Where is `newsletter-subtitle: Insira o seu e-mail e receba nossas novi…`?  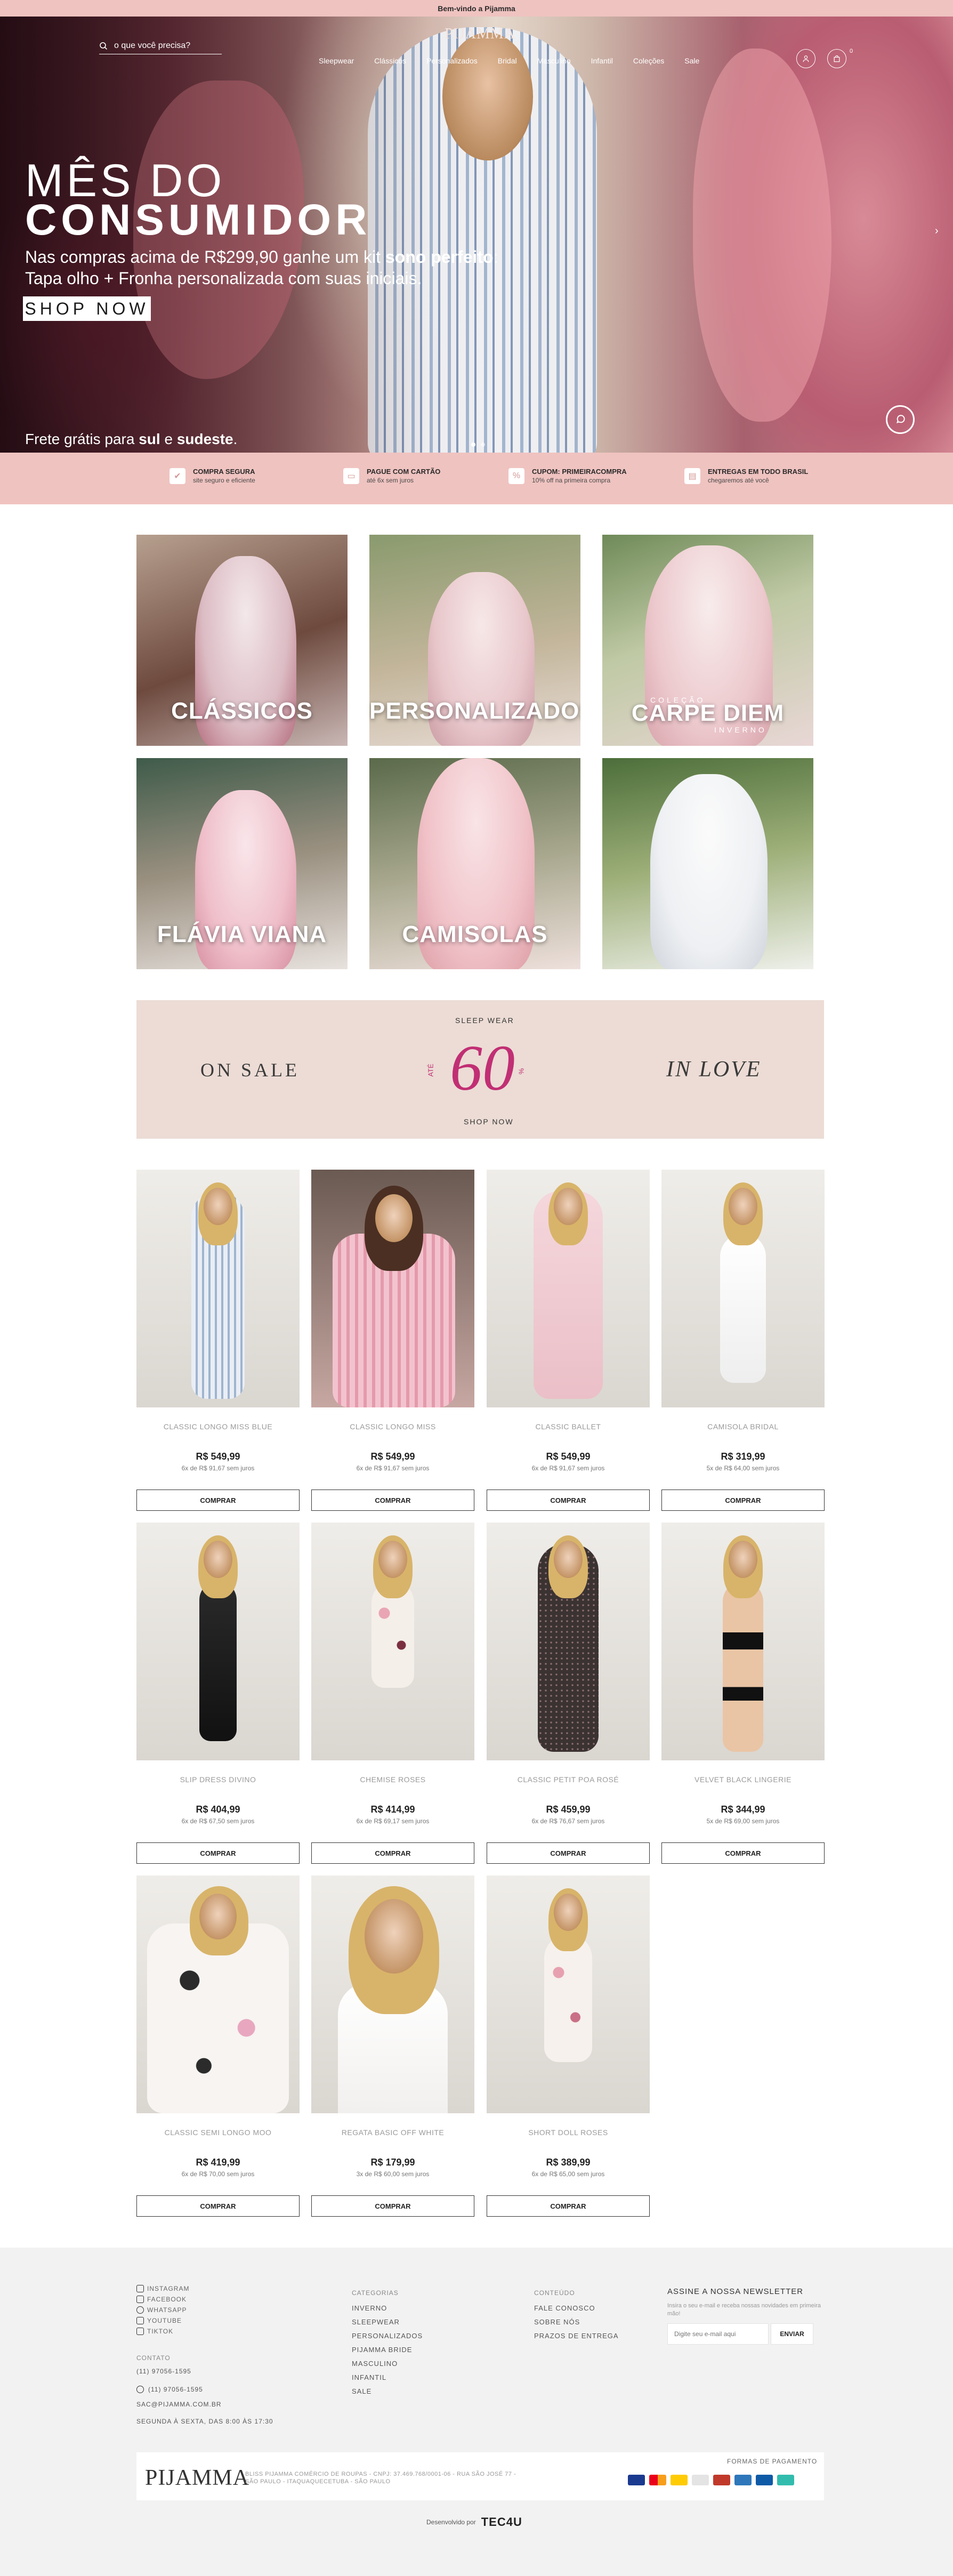 newsletter-subtitle: Insira o seu e-mail e receba nossas novi… is located at coordinates (744, 2310).